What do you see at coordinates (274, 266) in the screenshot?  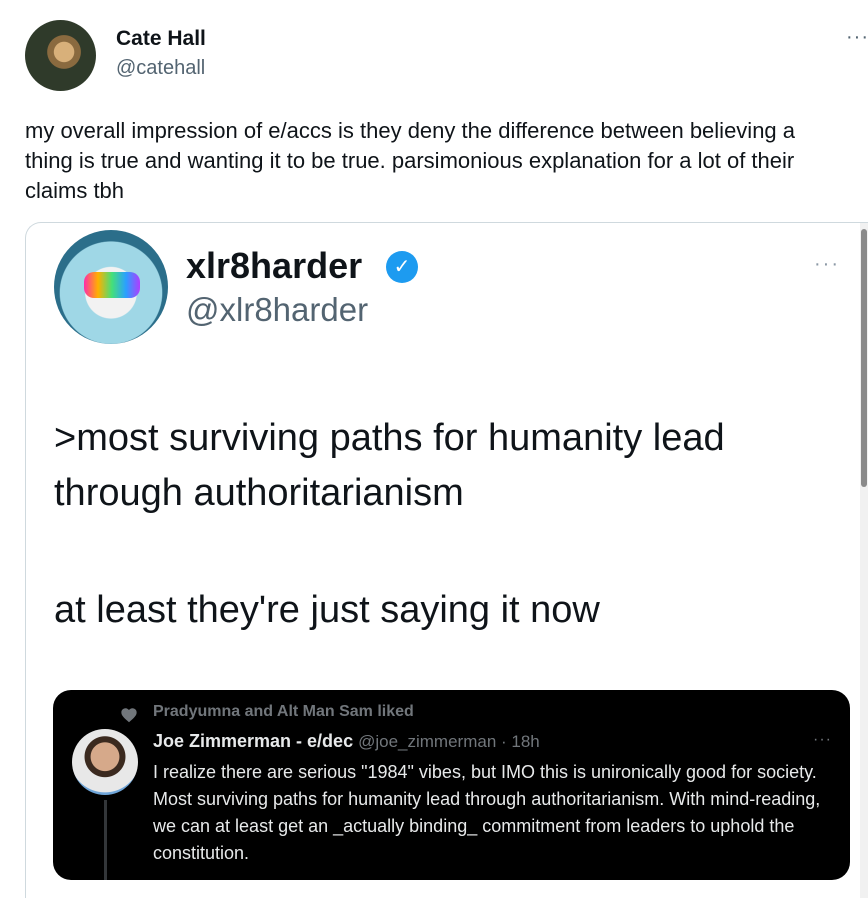 I see `quoted-author-name: xlr8harder` at bounding box center [274, 266].